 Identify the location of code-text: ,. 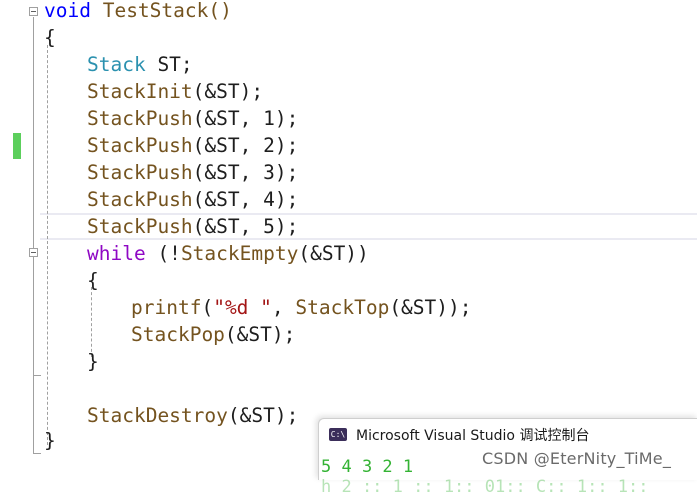
(283, 307).